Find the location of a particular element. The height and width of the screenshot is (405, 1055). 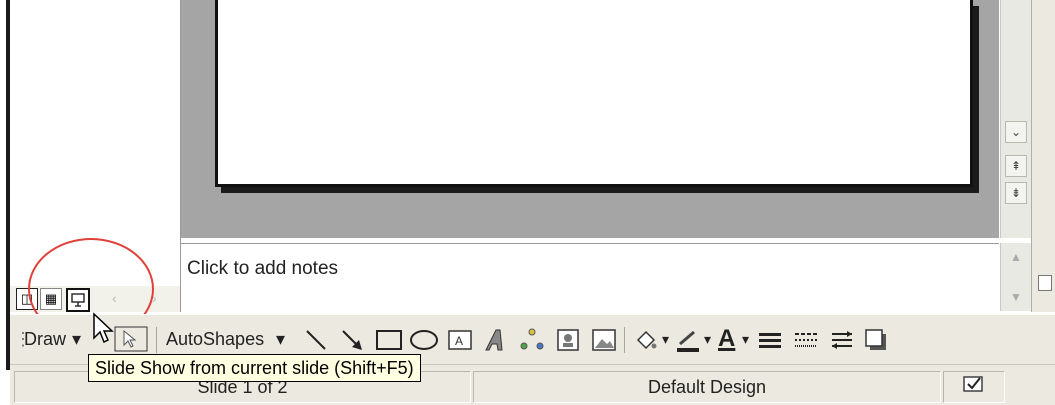

dash-style-icon is located at coordinates (806, 340).